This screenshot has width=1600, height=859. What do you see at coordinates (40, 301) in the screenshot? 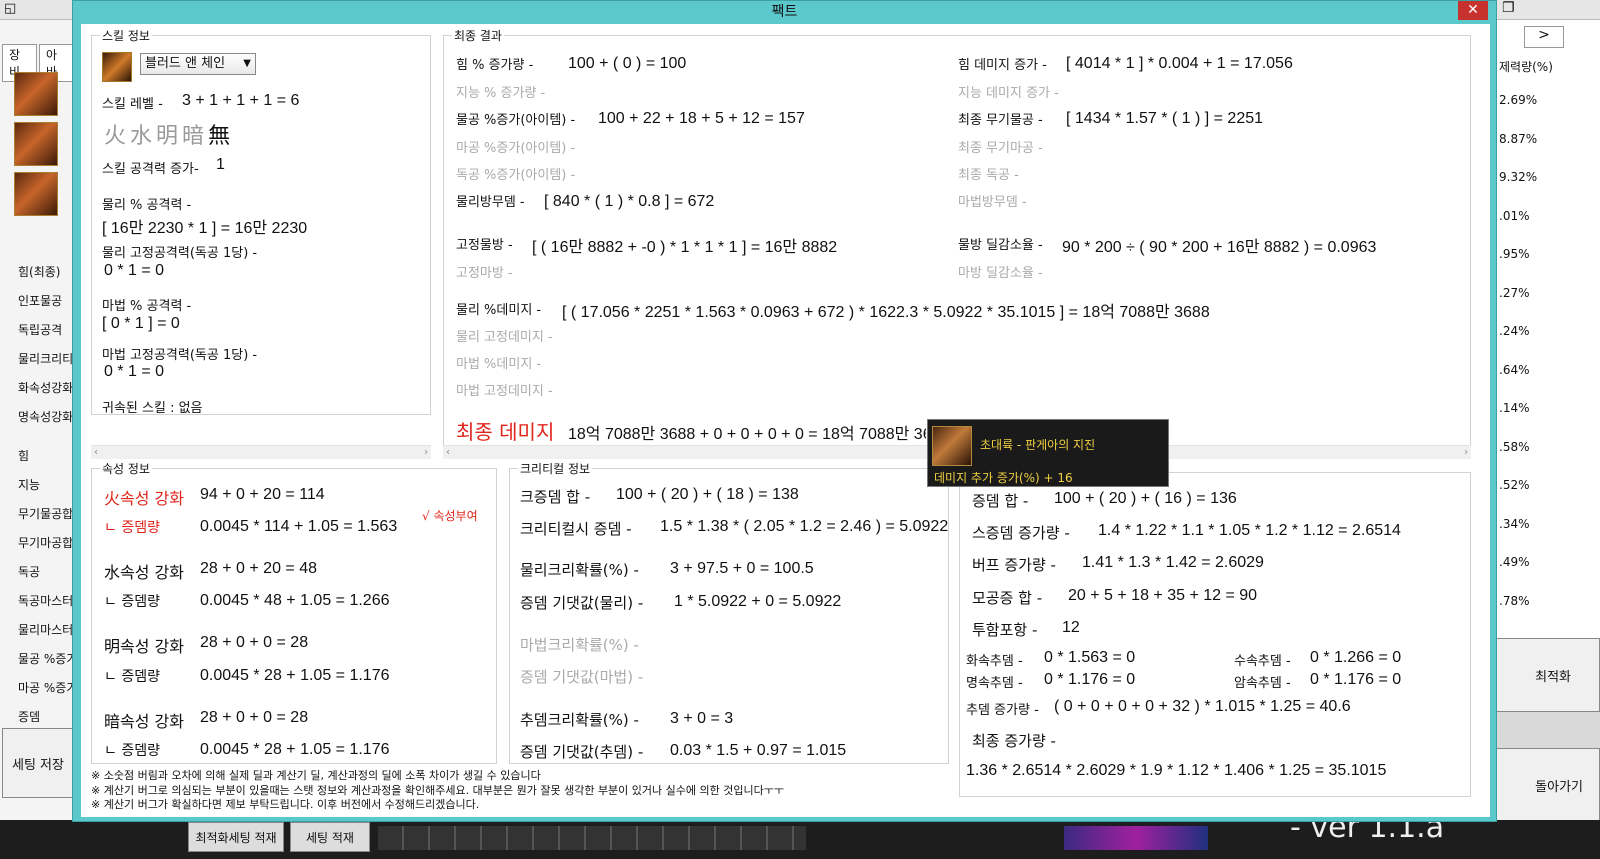
I see `stat-label: 인포물공` at bounding box center [40, 301].